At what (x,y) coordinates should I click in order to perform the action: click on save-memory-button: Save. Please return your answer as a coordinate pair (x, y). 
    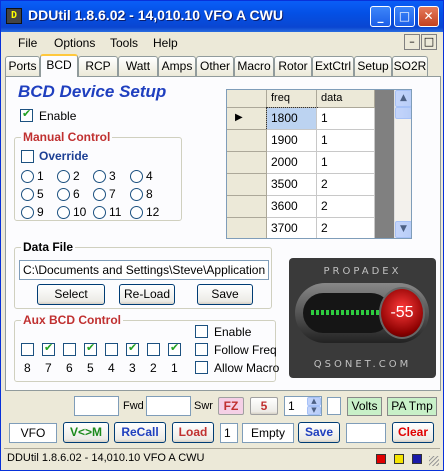
    Looking at the image, I should click on (319, 432).